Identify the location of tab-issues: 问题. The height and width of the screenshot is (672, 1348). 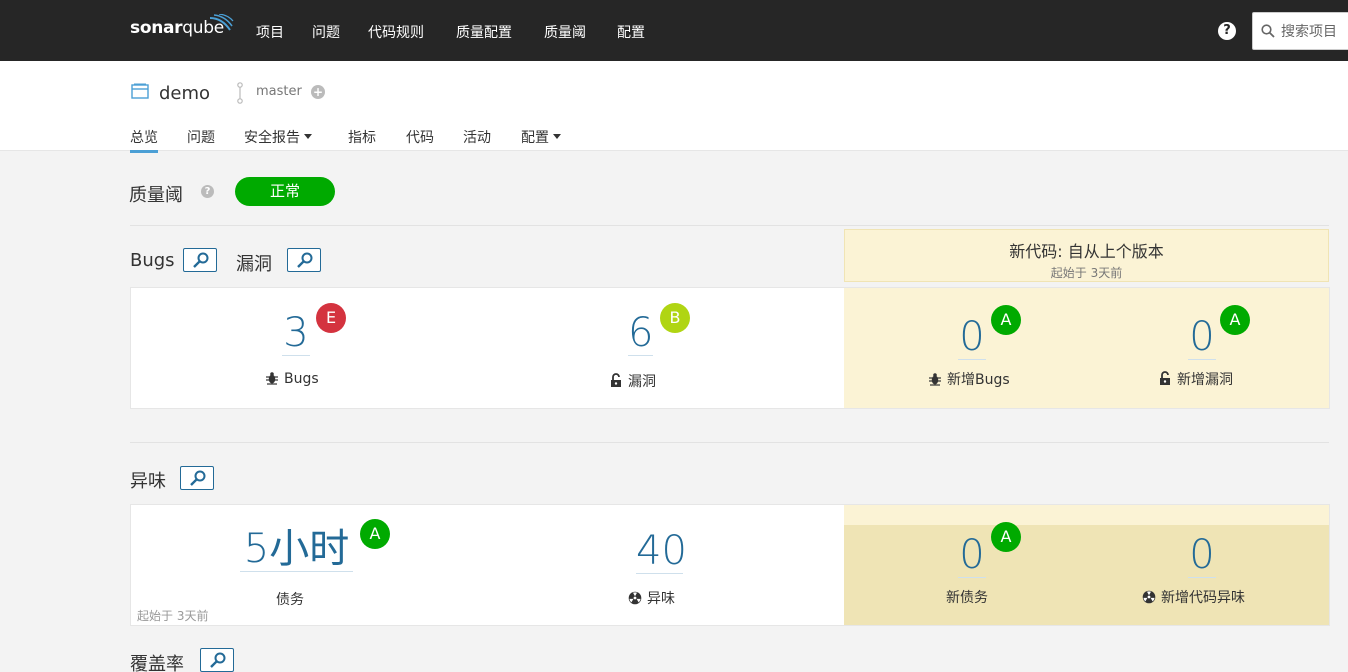
(201, 137).